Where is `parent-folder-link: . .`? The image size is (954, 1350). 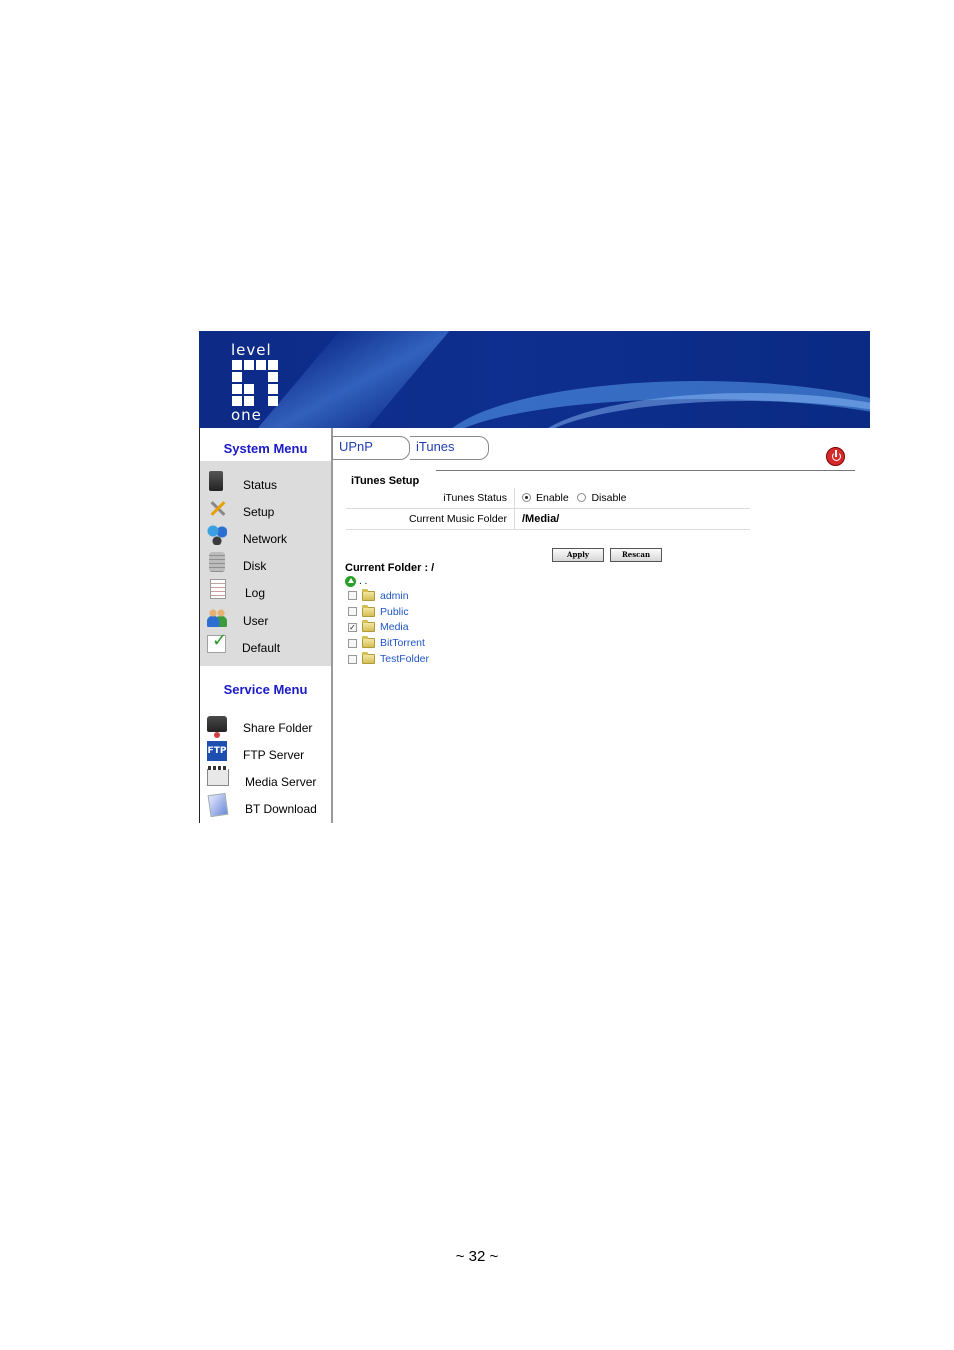
parent-folder-link: . . is located at coordinates (356, 581).